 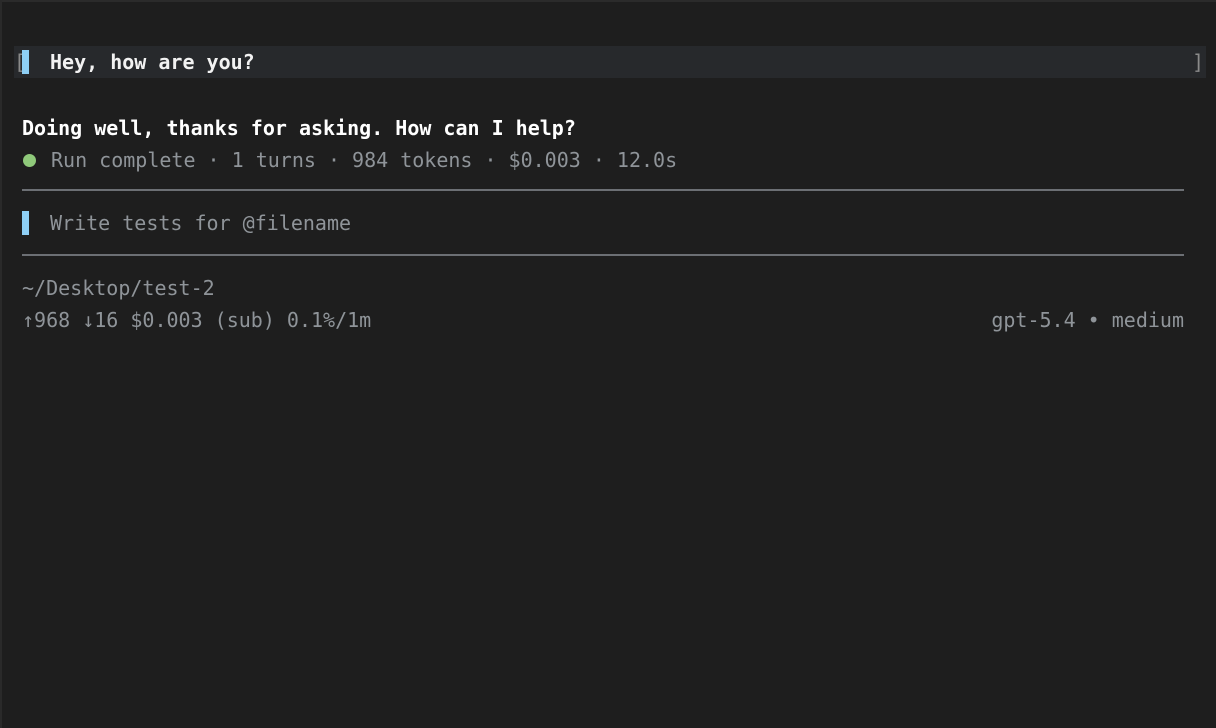 I want to click on user-message-accent-bar, so click(x=25, y=62).